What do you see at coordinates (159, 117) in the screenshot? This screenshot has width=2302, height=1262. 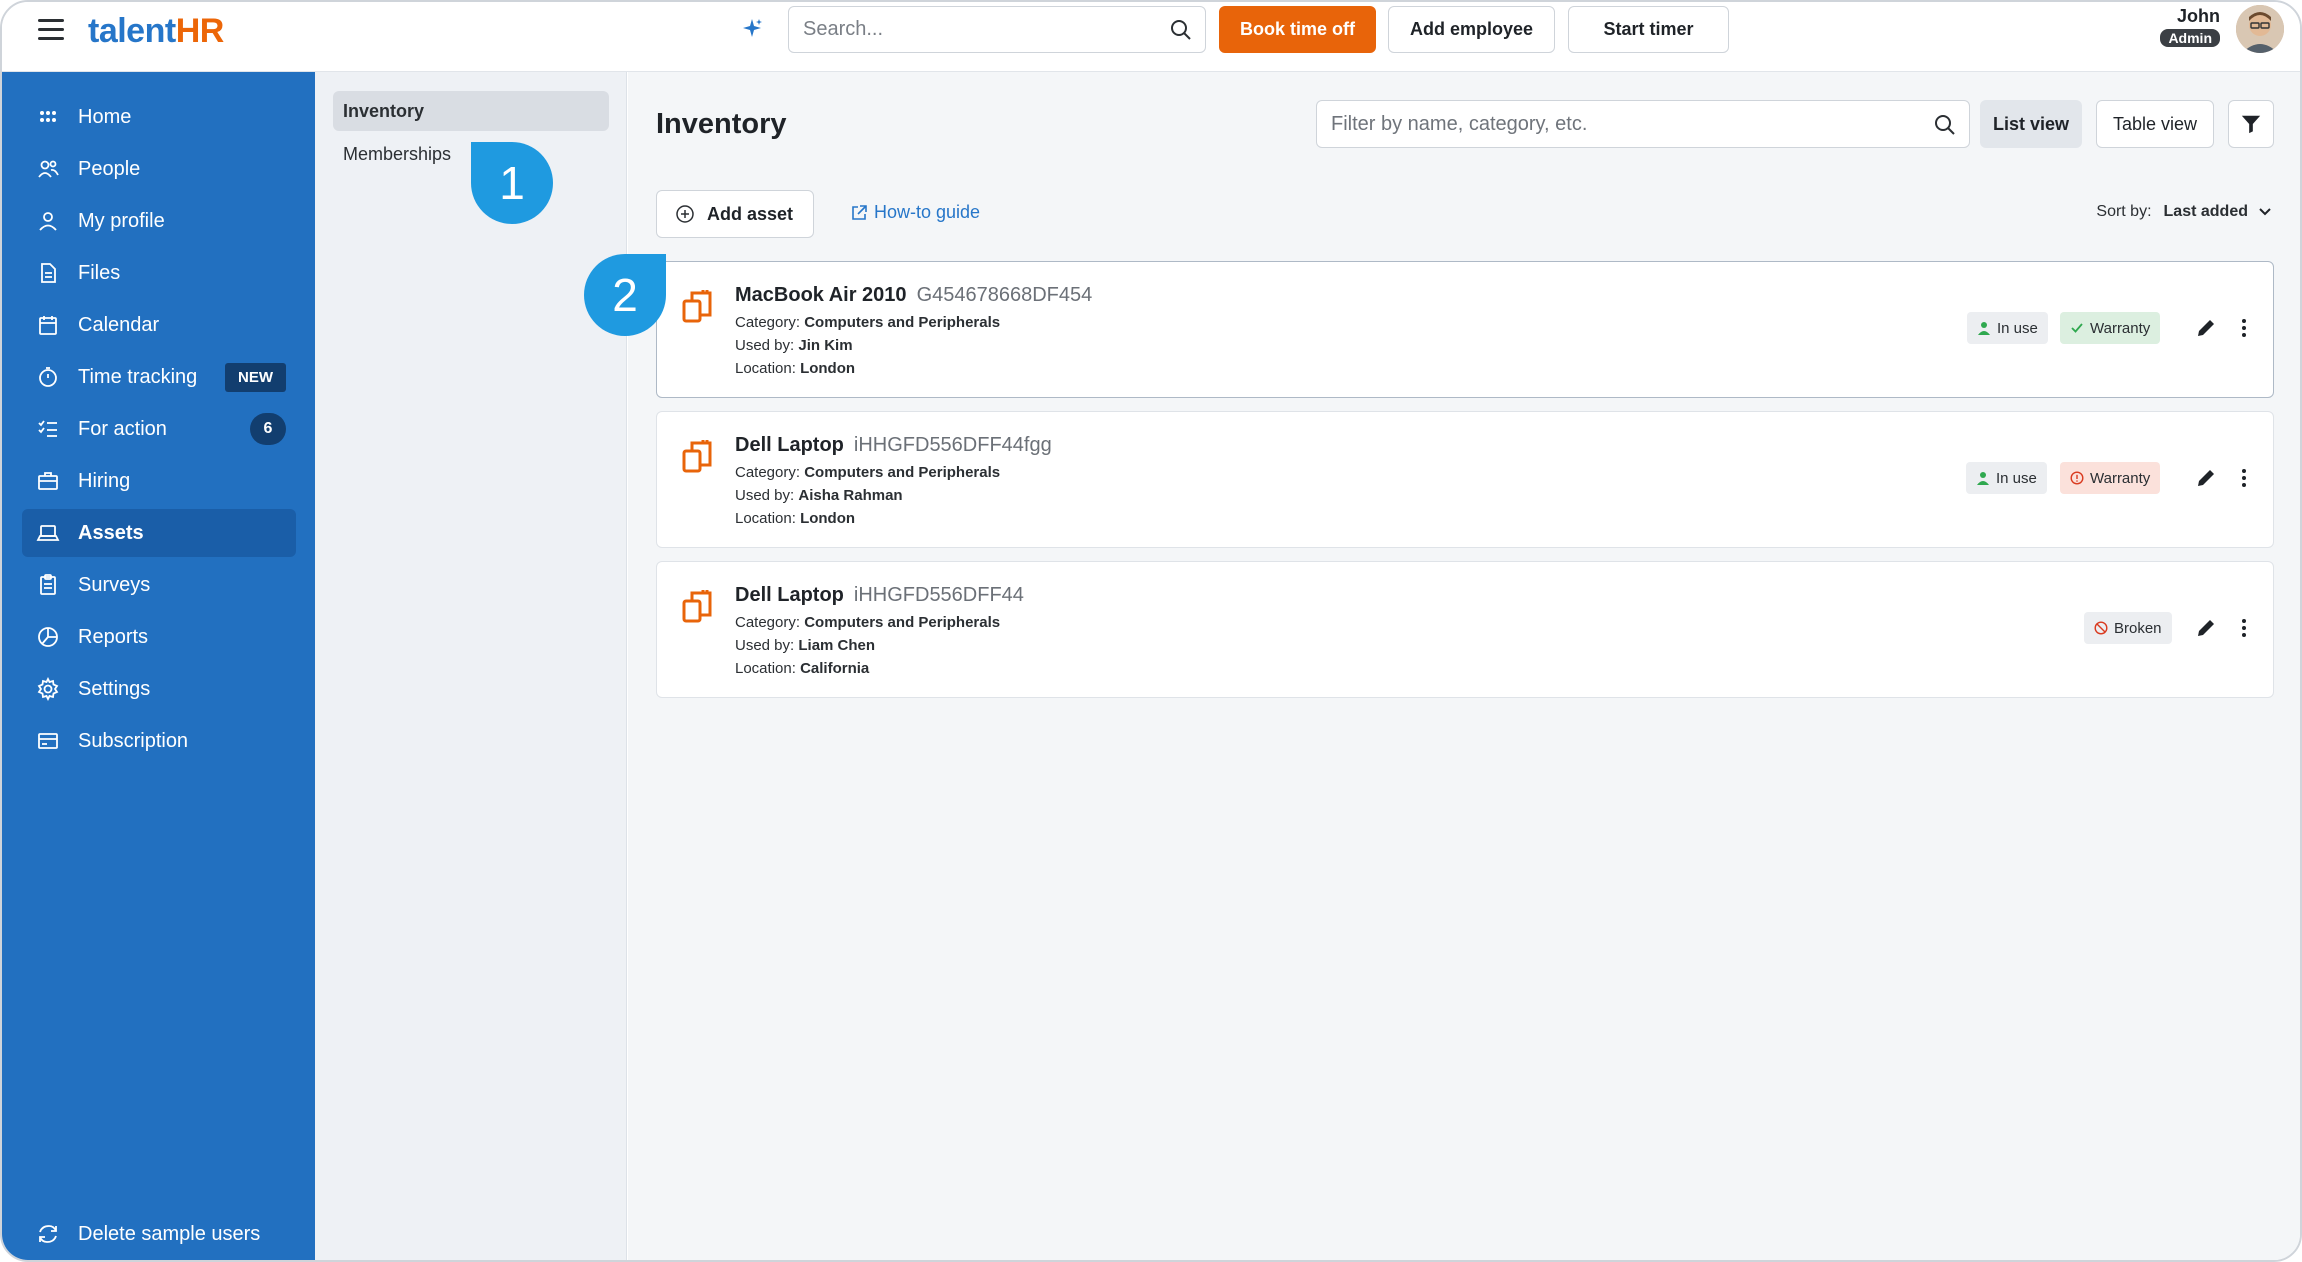 I see `sidebar-item-home: Home` at bounding box center [159, 117].